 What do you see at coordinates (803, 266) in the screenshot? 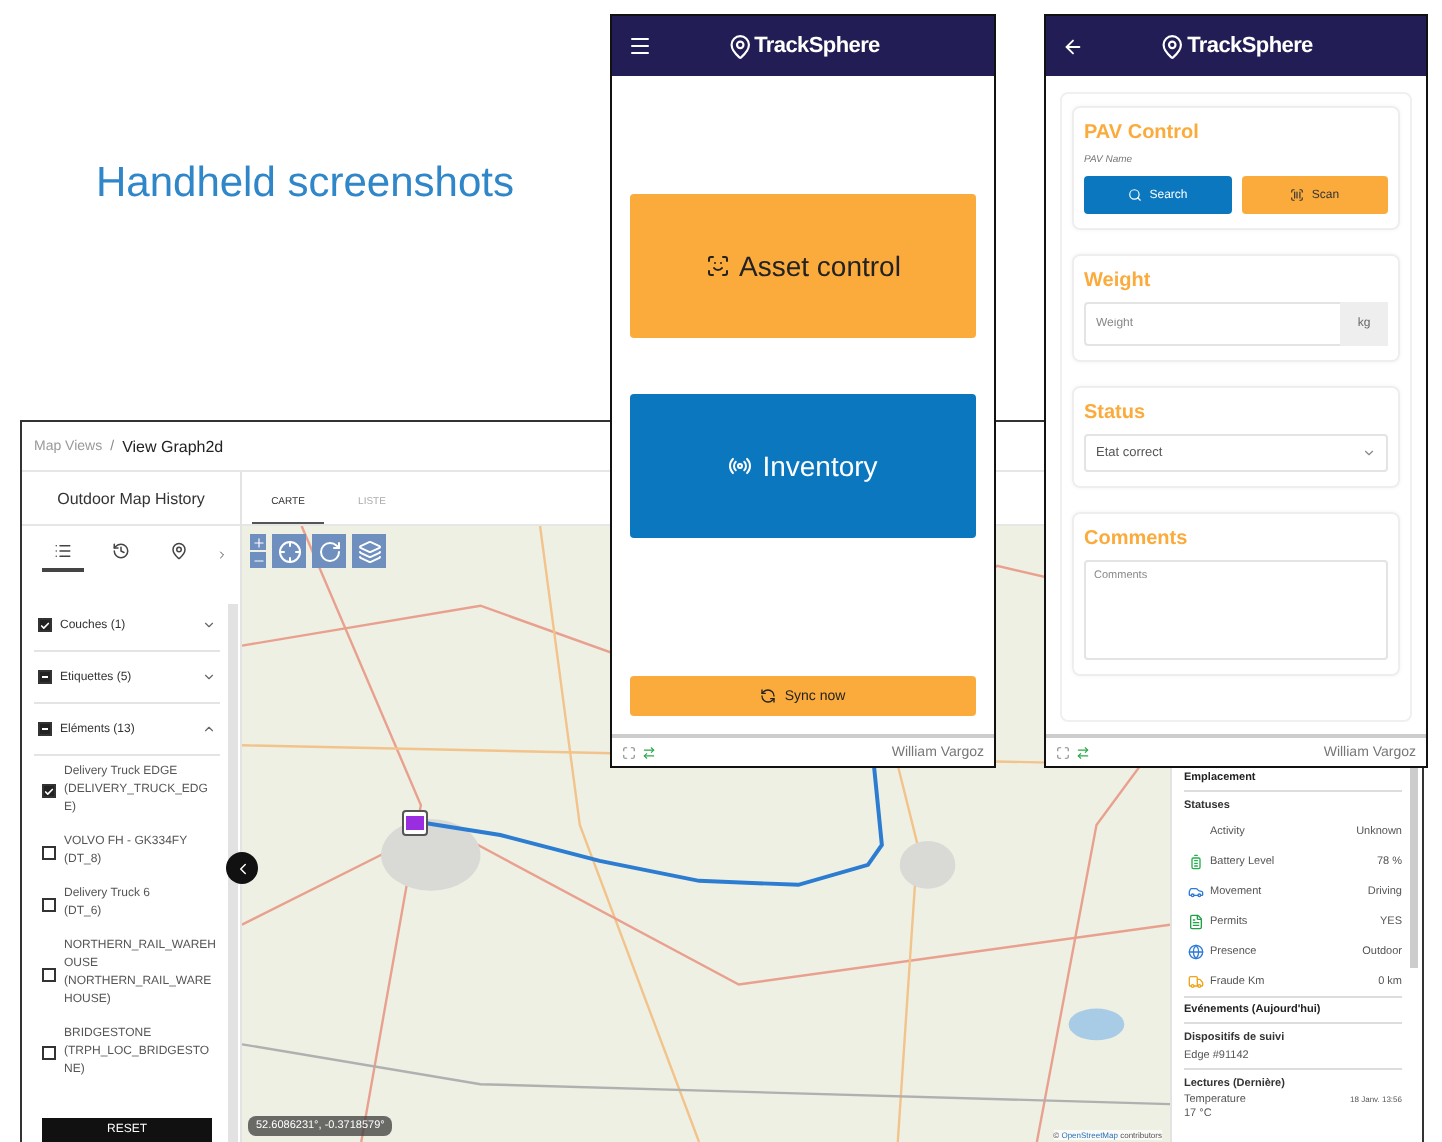
I see `action-button: Asset control` at bounding box center [803, 266].